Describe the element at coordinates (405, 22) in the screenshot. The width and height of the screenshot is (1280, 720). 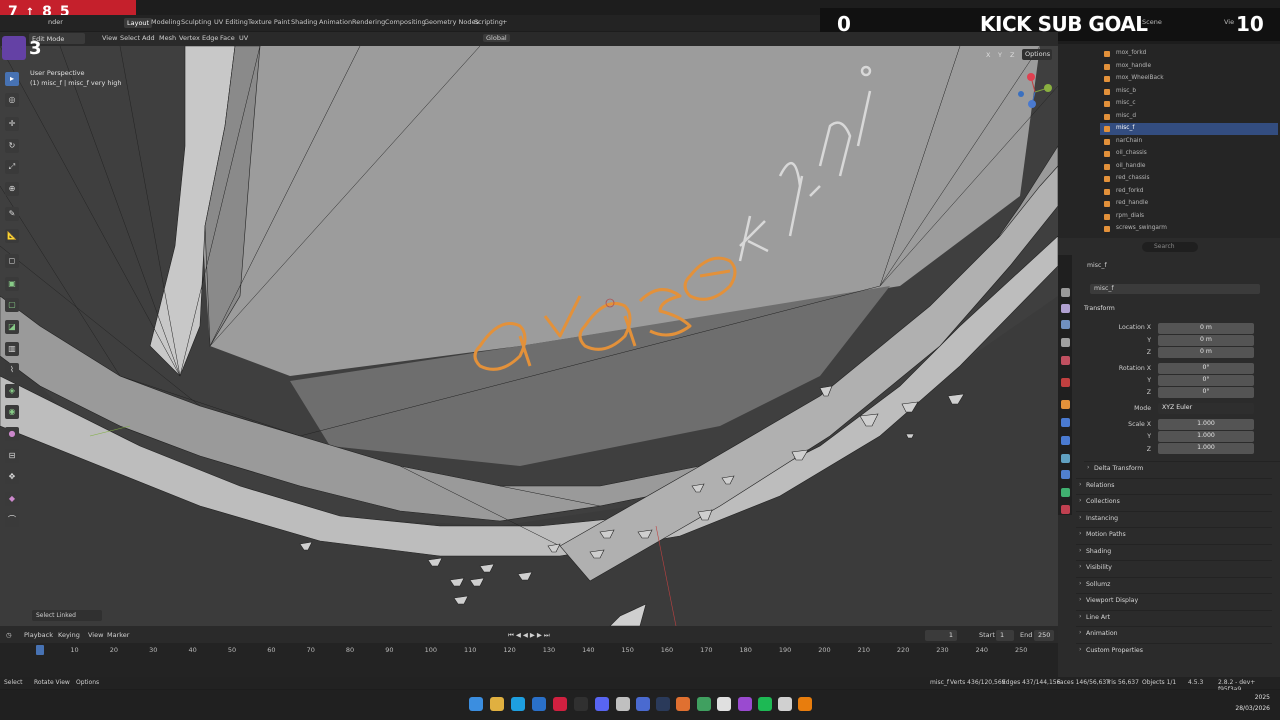
I see `tab-compositing: Compositing` at that location.